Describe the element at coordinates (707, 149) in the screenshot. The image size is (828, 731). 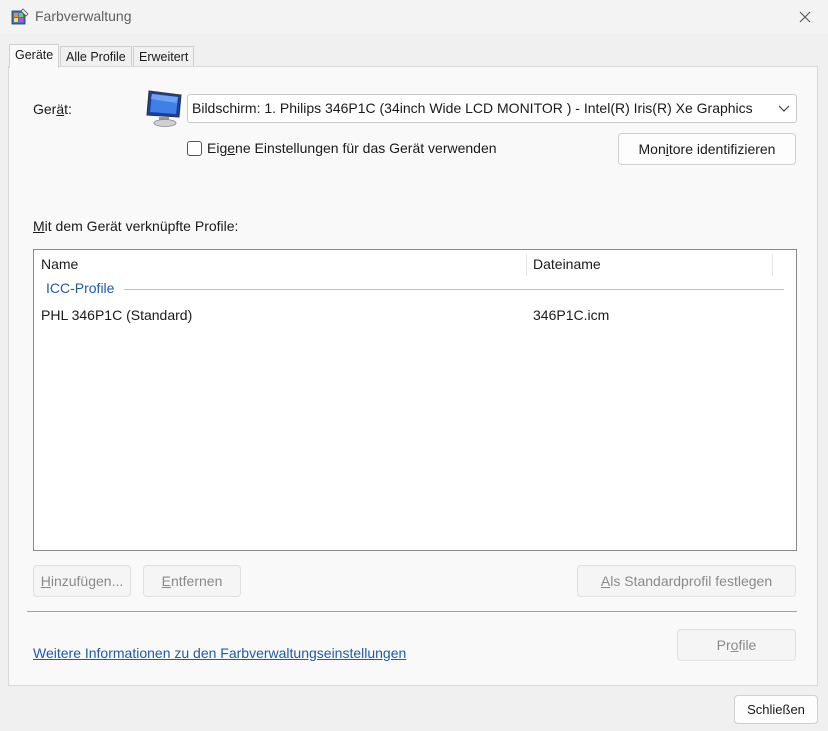
I see `identify-monitors-button: Monitore identifizieren` at that location.